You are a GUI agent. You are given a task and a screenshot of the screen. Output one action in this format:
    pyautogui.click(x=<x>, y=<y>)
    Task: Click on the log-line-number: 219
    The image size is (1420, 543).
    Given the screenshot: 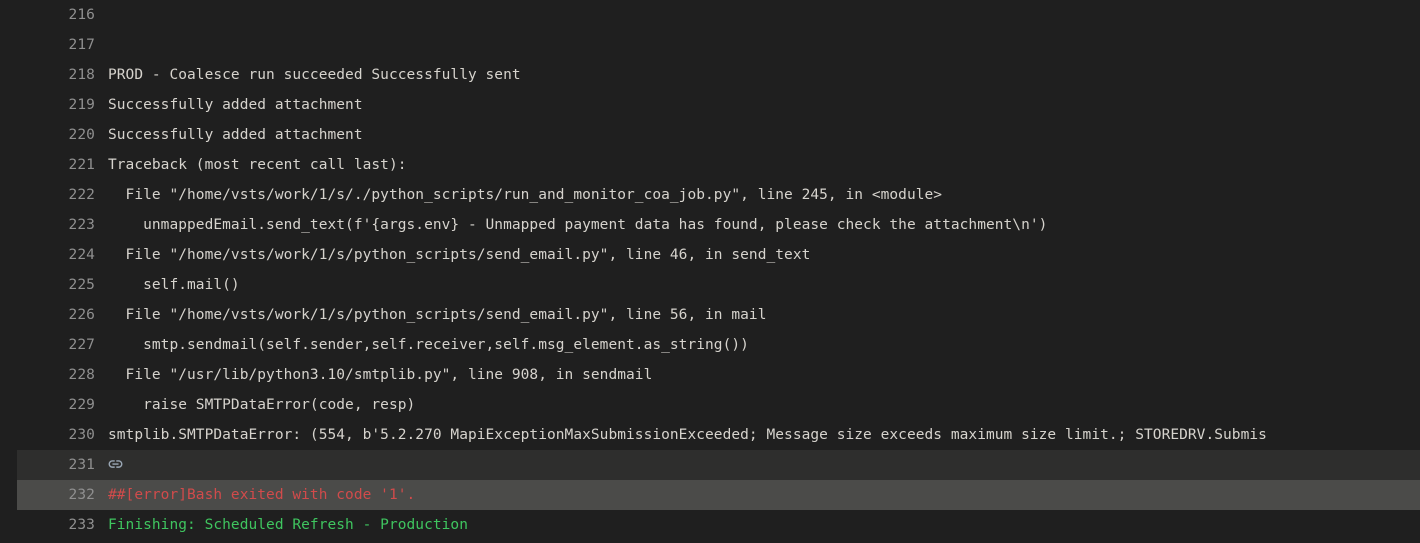 What is the action you would take?
    pyautogui.click(x=81, y=105)
    